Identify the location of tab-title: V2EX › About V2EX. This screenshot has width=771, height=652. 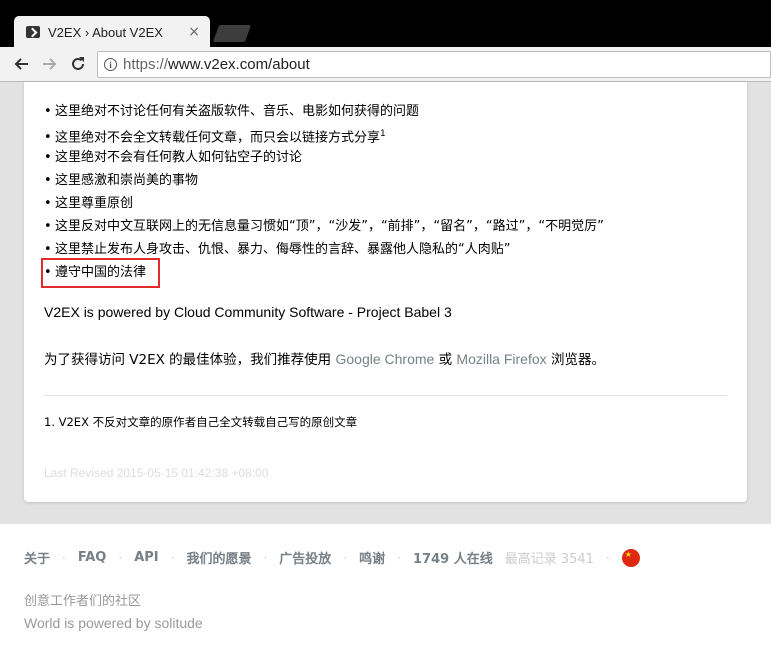
(105, 32).